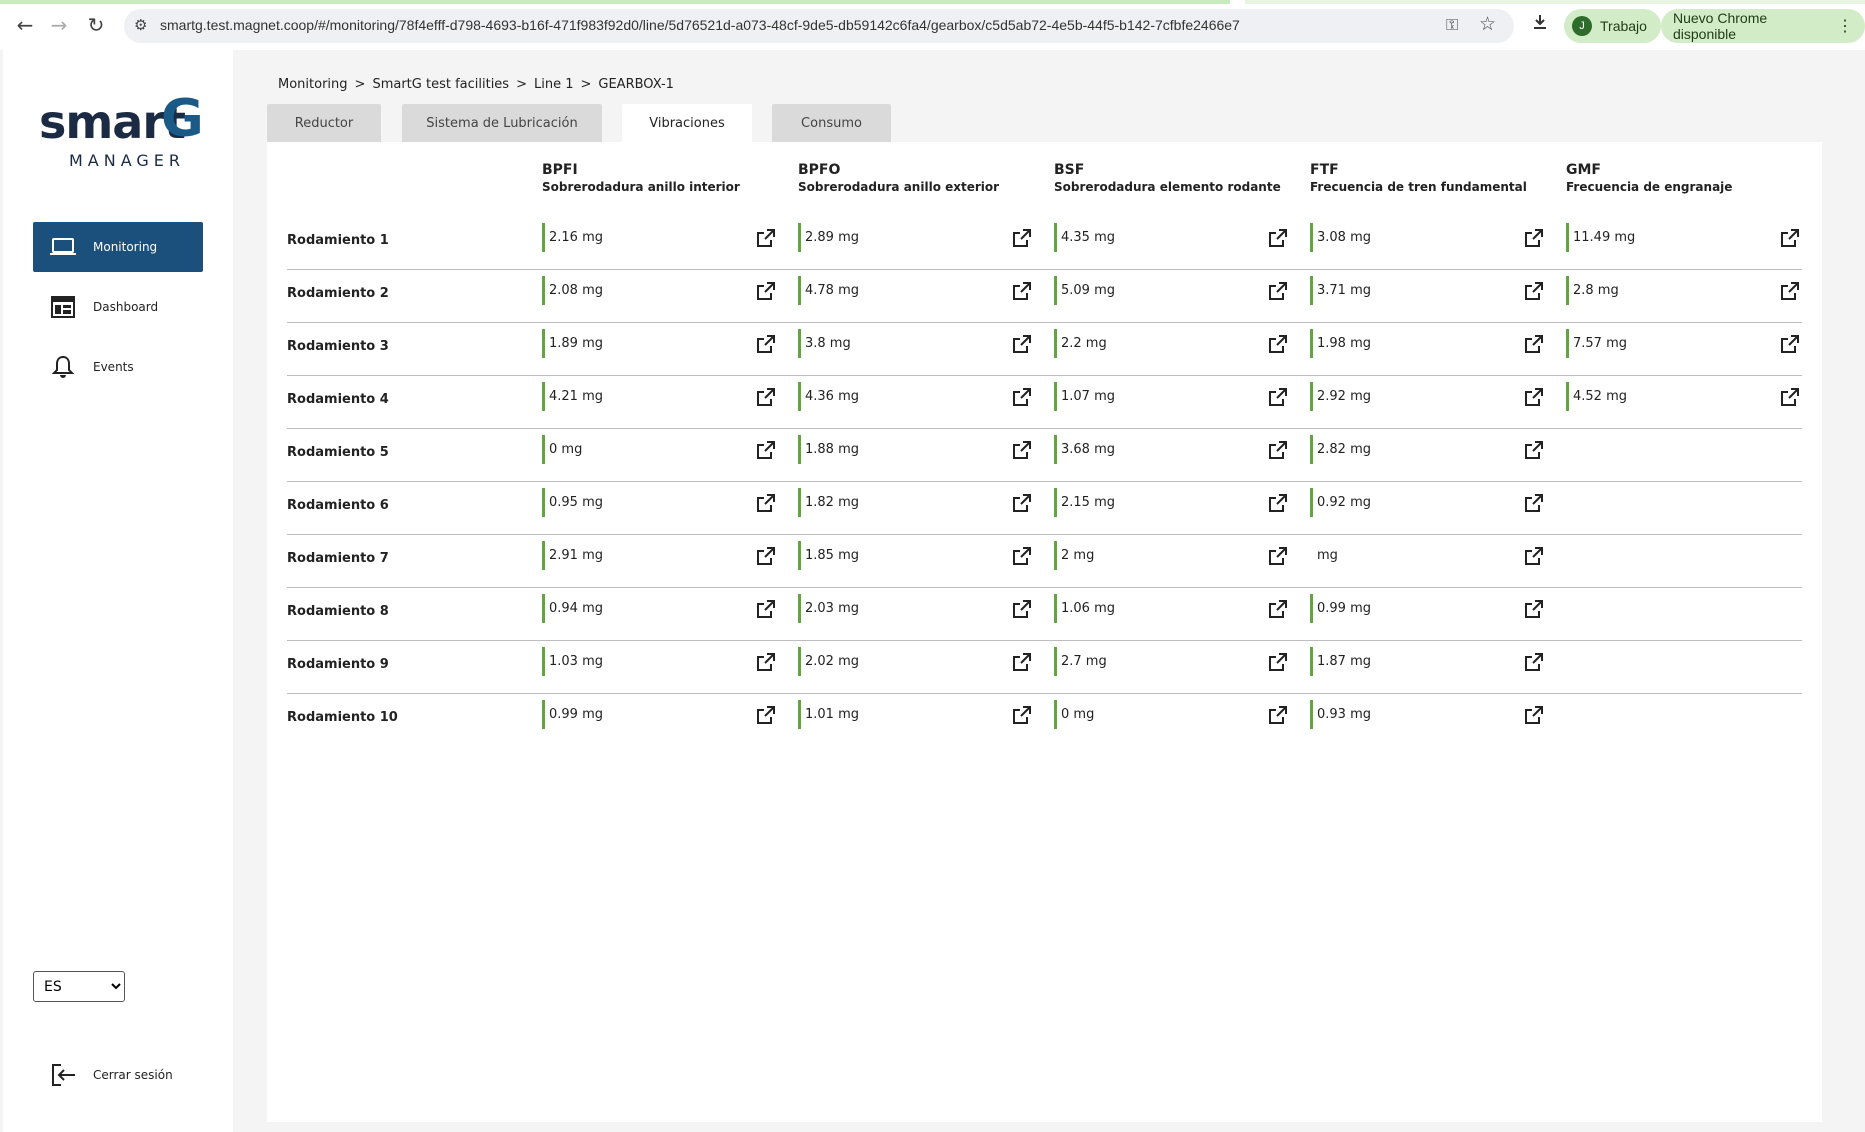  What do you see at coordinates (118, 367) in the screenshot?
I see `sidebar-item-events: Events` at bounding box center [118, 367].